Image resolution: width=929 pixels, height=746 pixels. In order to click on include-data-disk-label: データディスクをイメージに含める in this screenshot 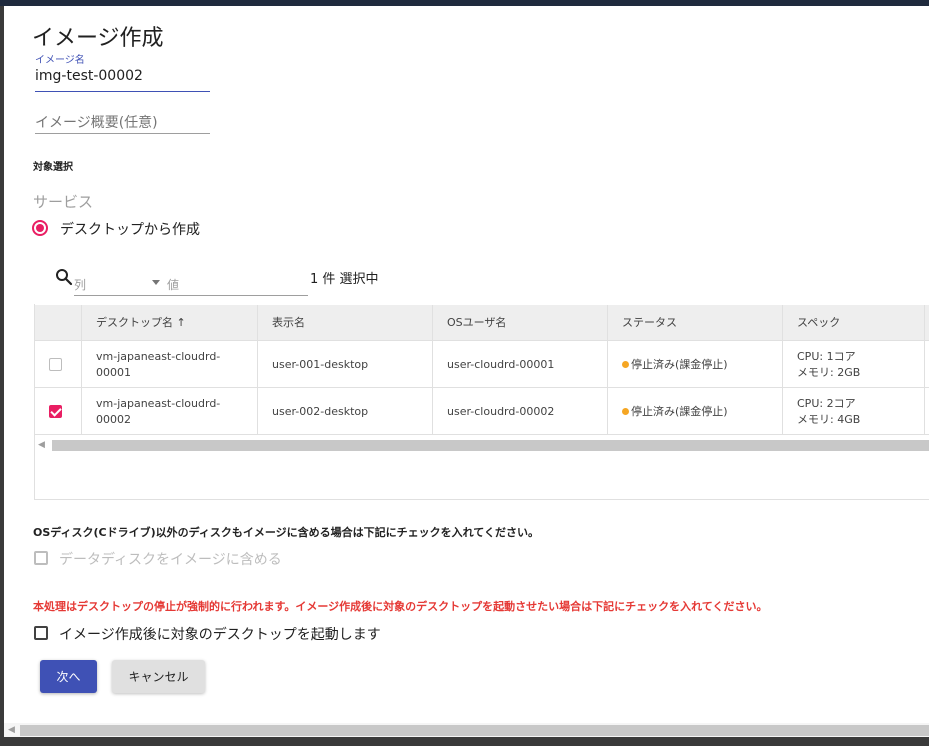, I will do `click(170, 559)`.